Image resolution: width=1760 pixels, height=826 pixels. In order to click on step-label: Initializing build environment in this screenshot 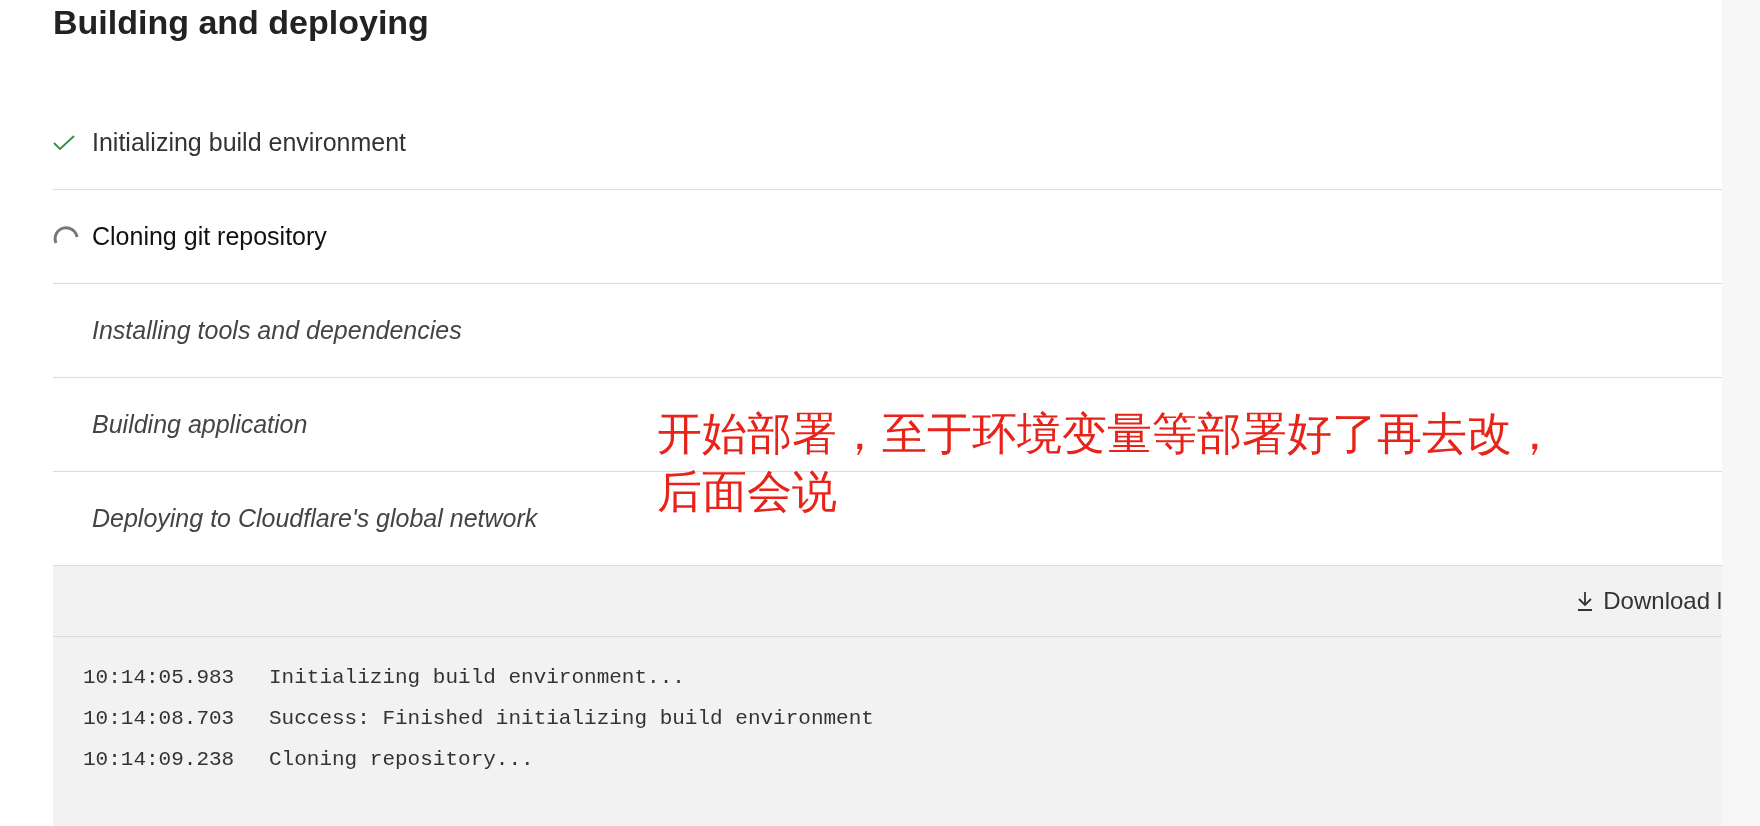, I will do `click(249, 142)`.